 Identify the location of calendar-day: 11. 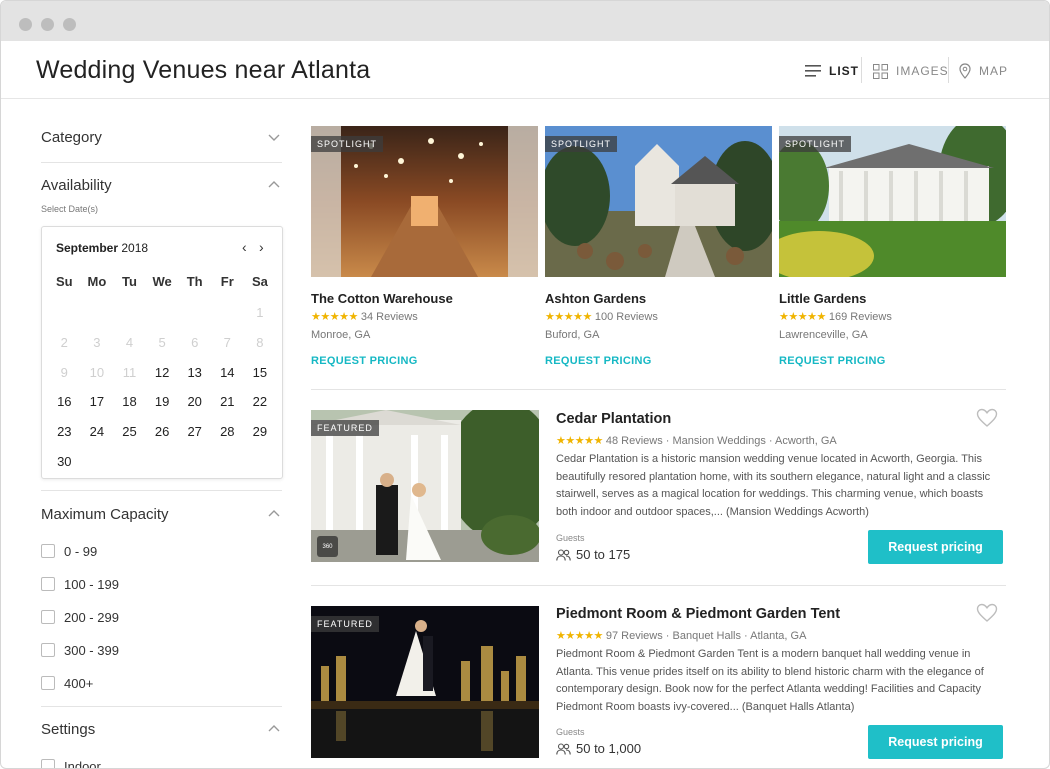
(129, 372).